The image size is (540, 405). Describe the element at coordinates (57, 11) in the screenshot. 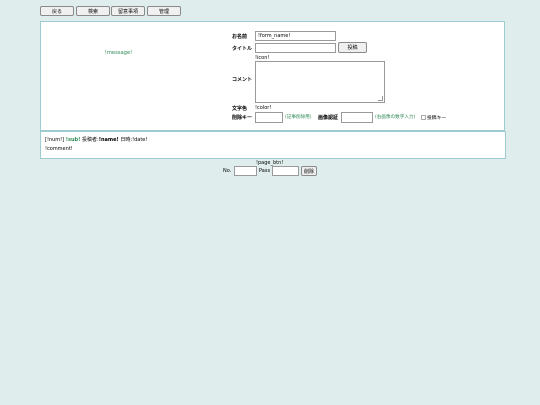

I see `back-button: 戻る` at that location.